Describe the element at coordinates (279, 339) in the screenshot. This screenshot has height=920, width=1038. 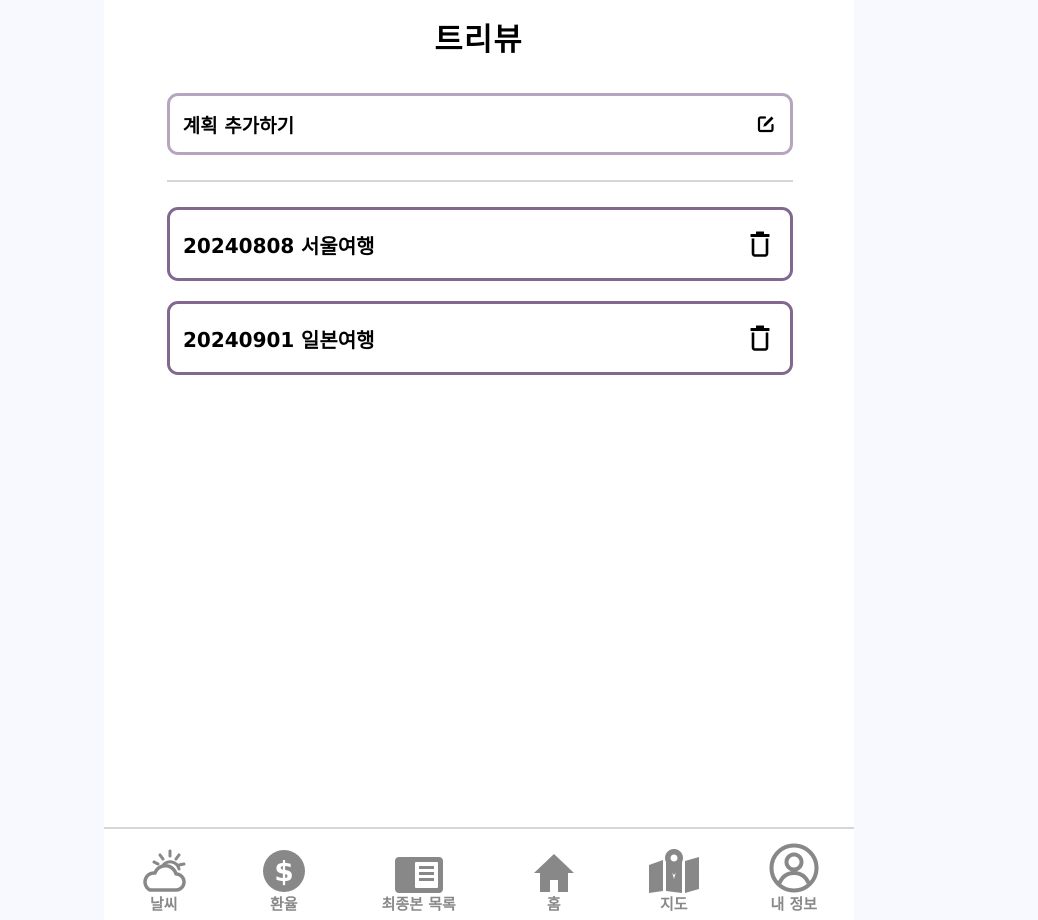
I see `plan-label: 20240901 일본여행` at that location.